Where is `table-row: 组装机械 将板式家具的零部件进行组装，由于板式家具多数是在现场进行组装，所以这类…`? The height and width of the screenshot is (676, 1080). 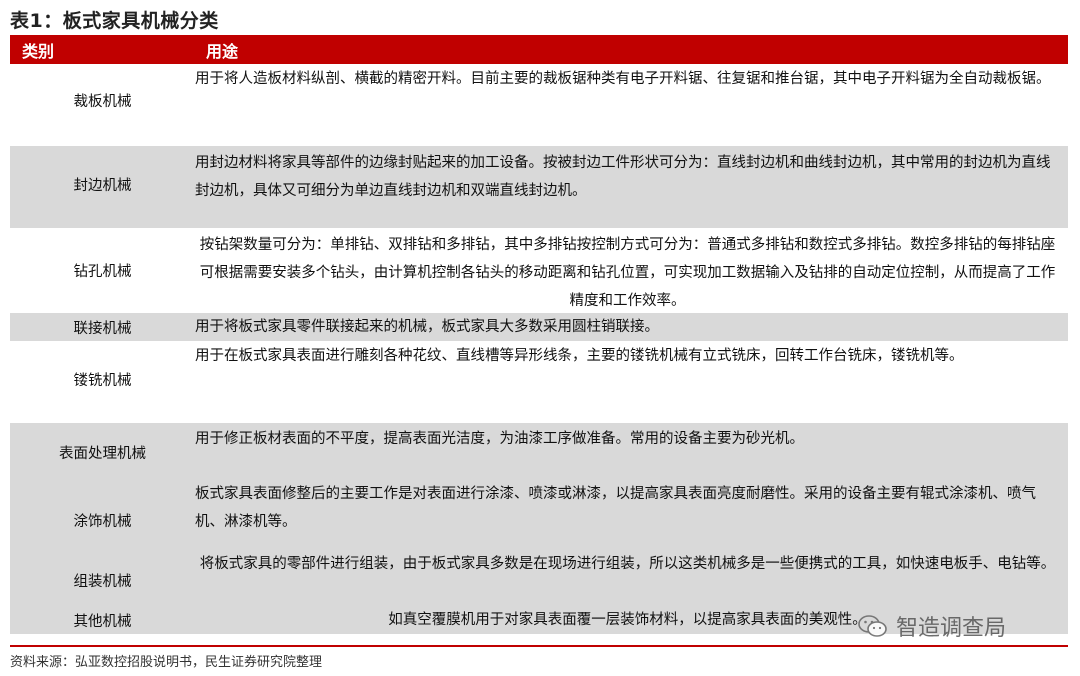 table-row: 组装机械 将板式家具的零部件进行组装，由于板式家具多数是在现场进行组装，所以这类… is located at coordinates (539, 578).